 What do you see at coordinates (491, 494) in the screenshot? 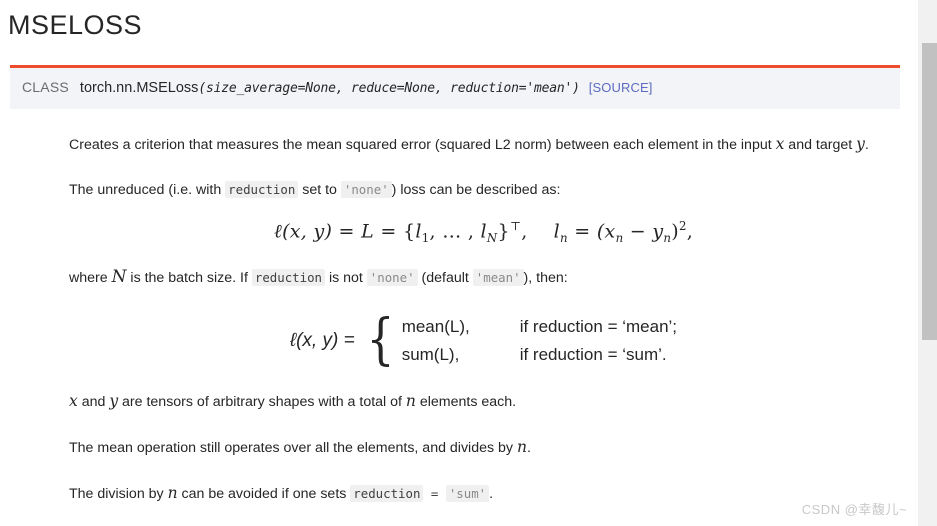
I see `p6-text-4: .` at bounding box center [491, 494].